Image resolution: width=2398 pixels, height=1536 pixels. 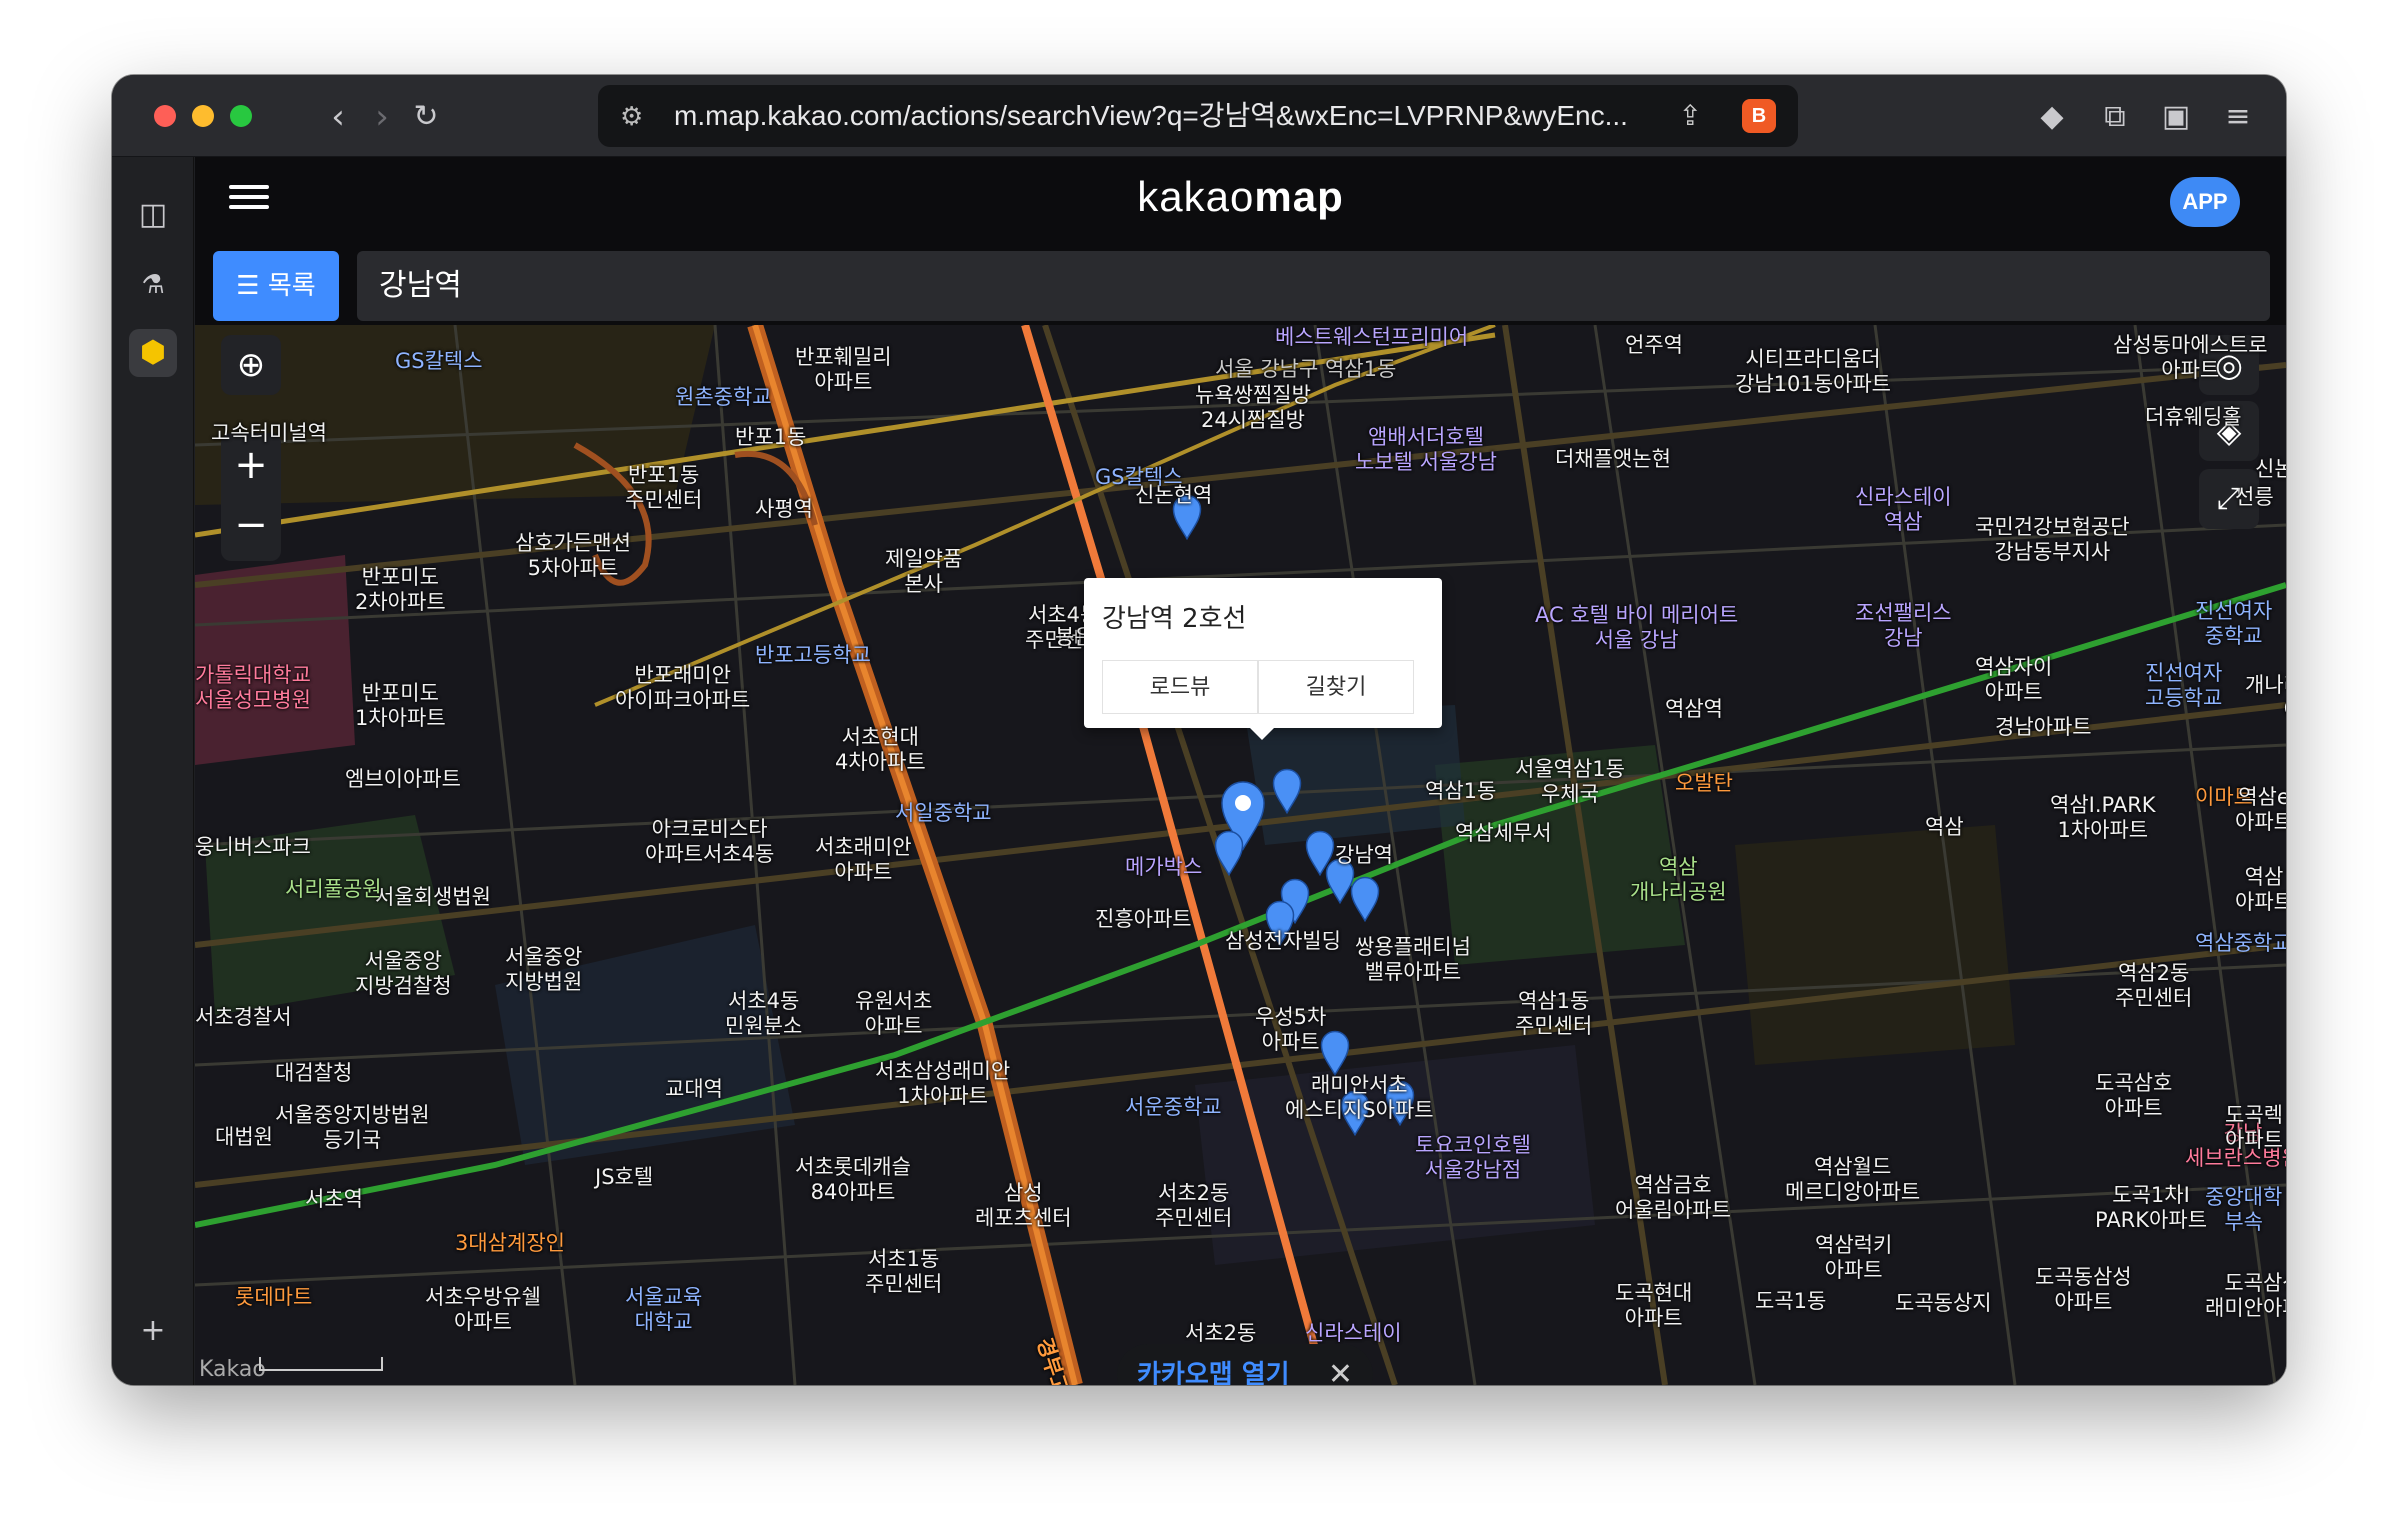 What do you see at coordinates (631, 116) in the screenshot?
I see `site-settings-icon: ⚙` at bounding box center [631, 116].